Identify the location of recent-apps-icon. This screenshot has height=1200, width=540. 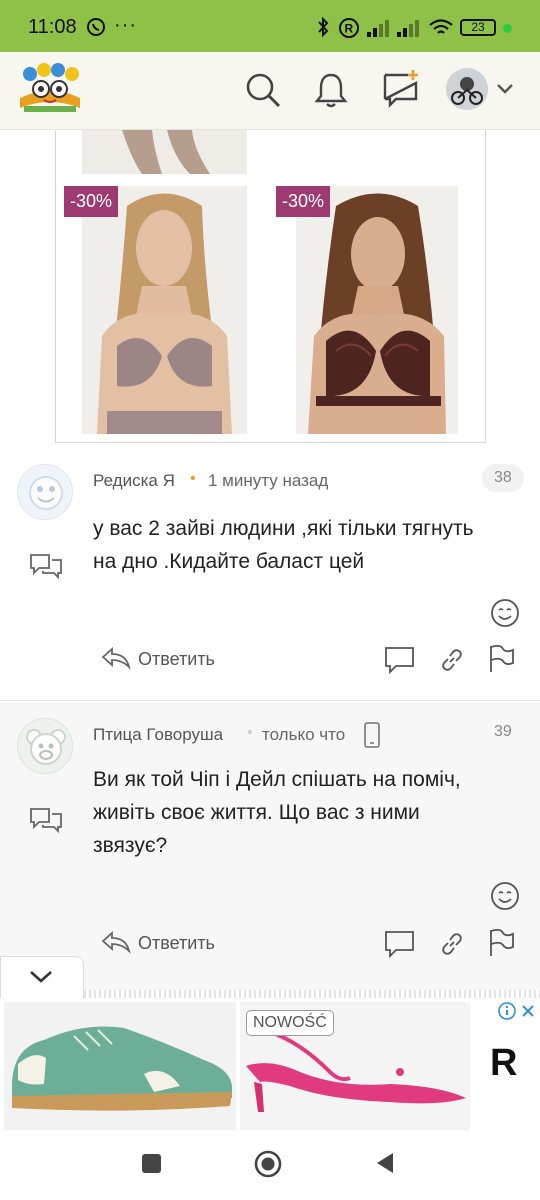
(151, 1163).